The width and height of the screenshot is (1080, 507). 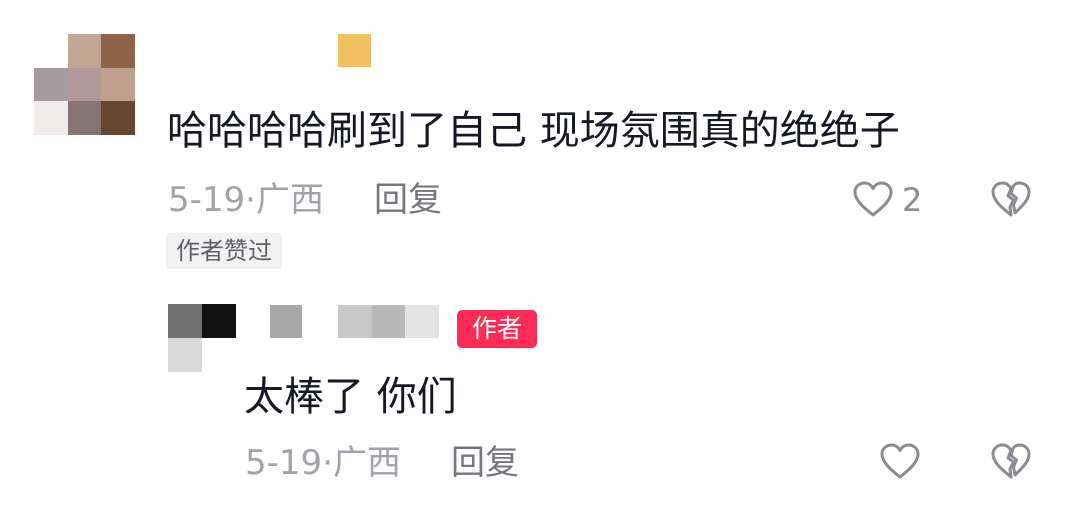 I want to click on like-count: 2, so click(x=912, y=200).